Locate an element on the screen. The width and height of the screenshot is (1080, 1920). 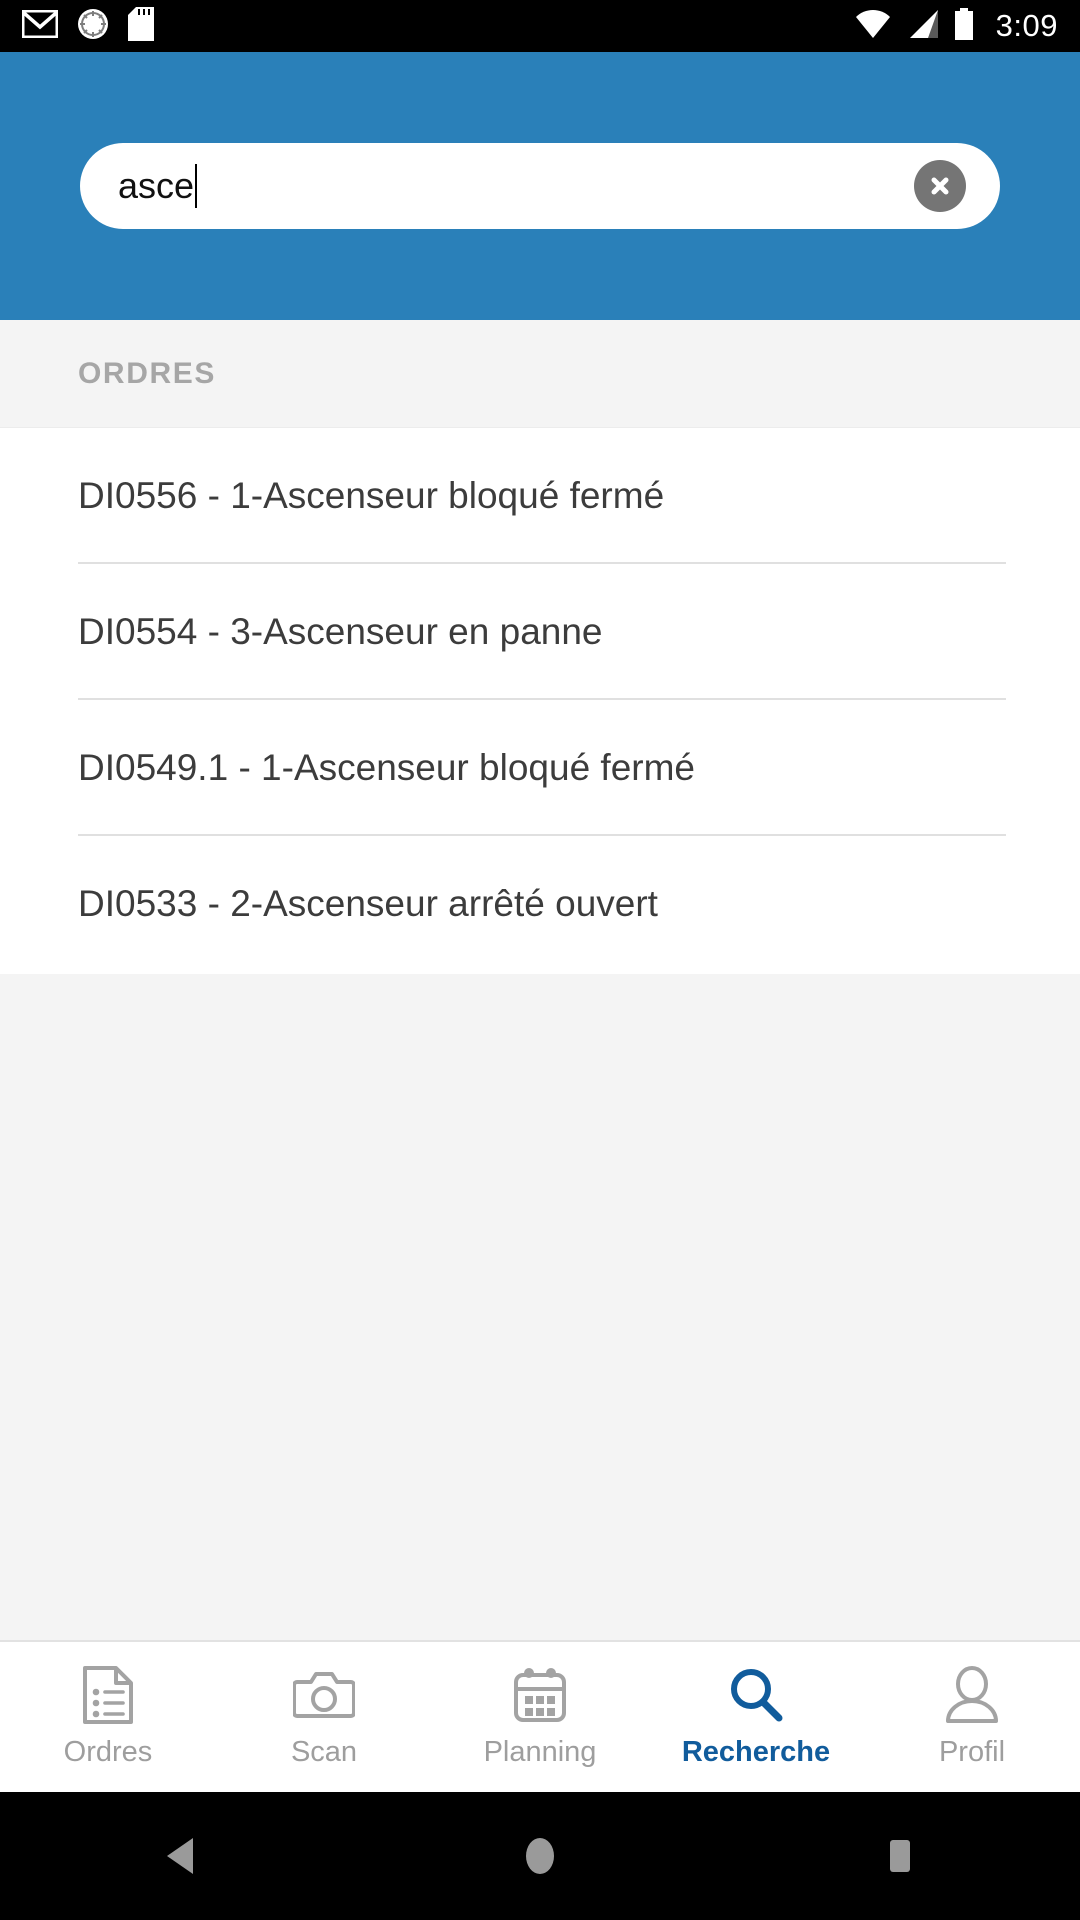
tab-label-recherche: Recherche is located at coordinates (756, 1751).